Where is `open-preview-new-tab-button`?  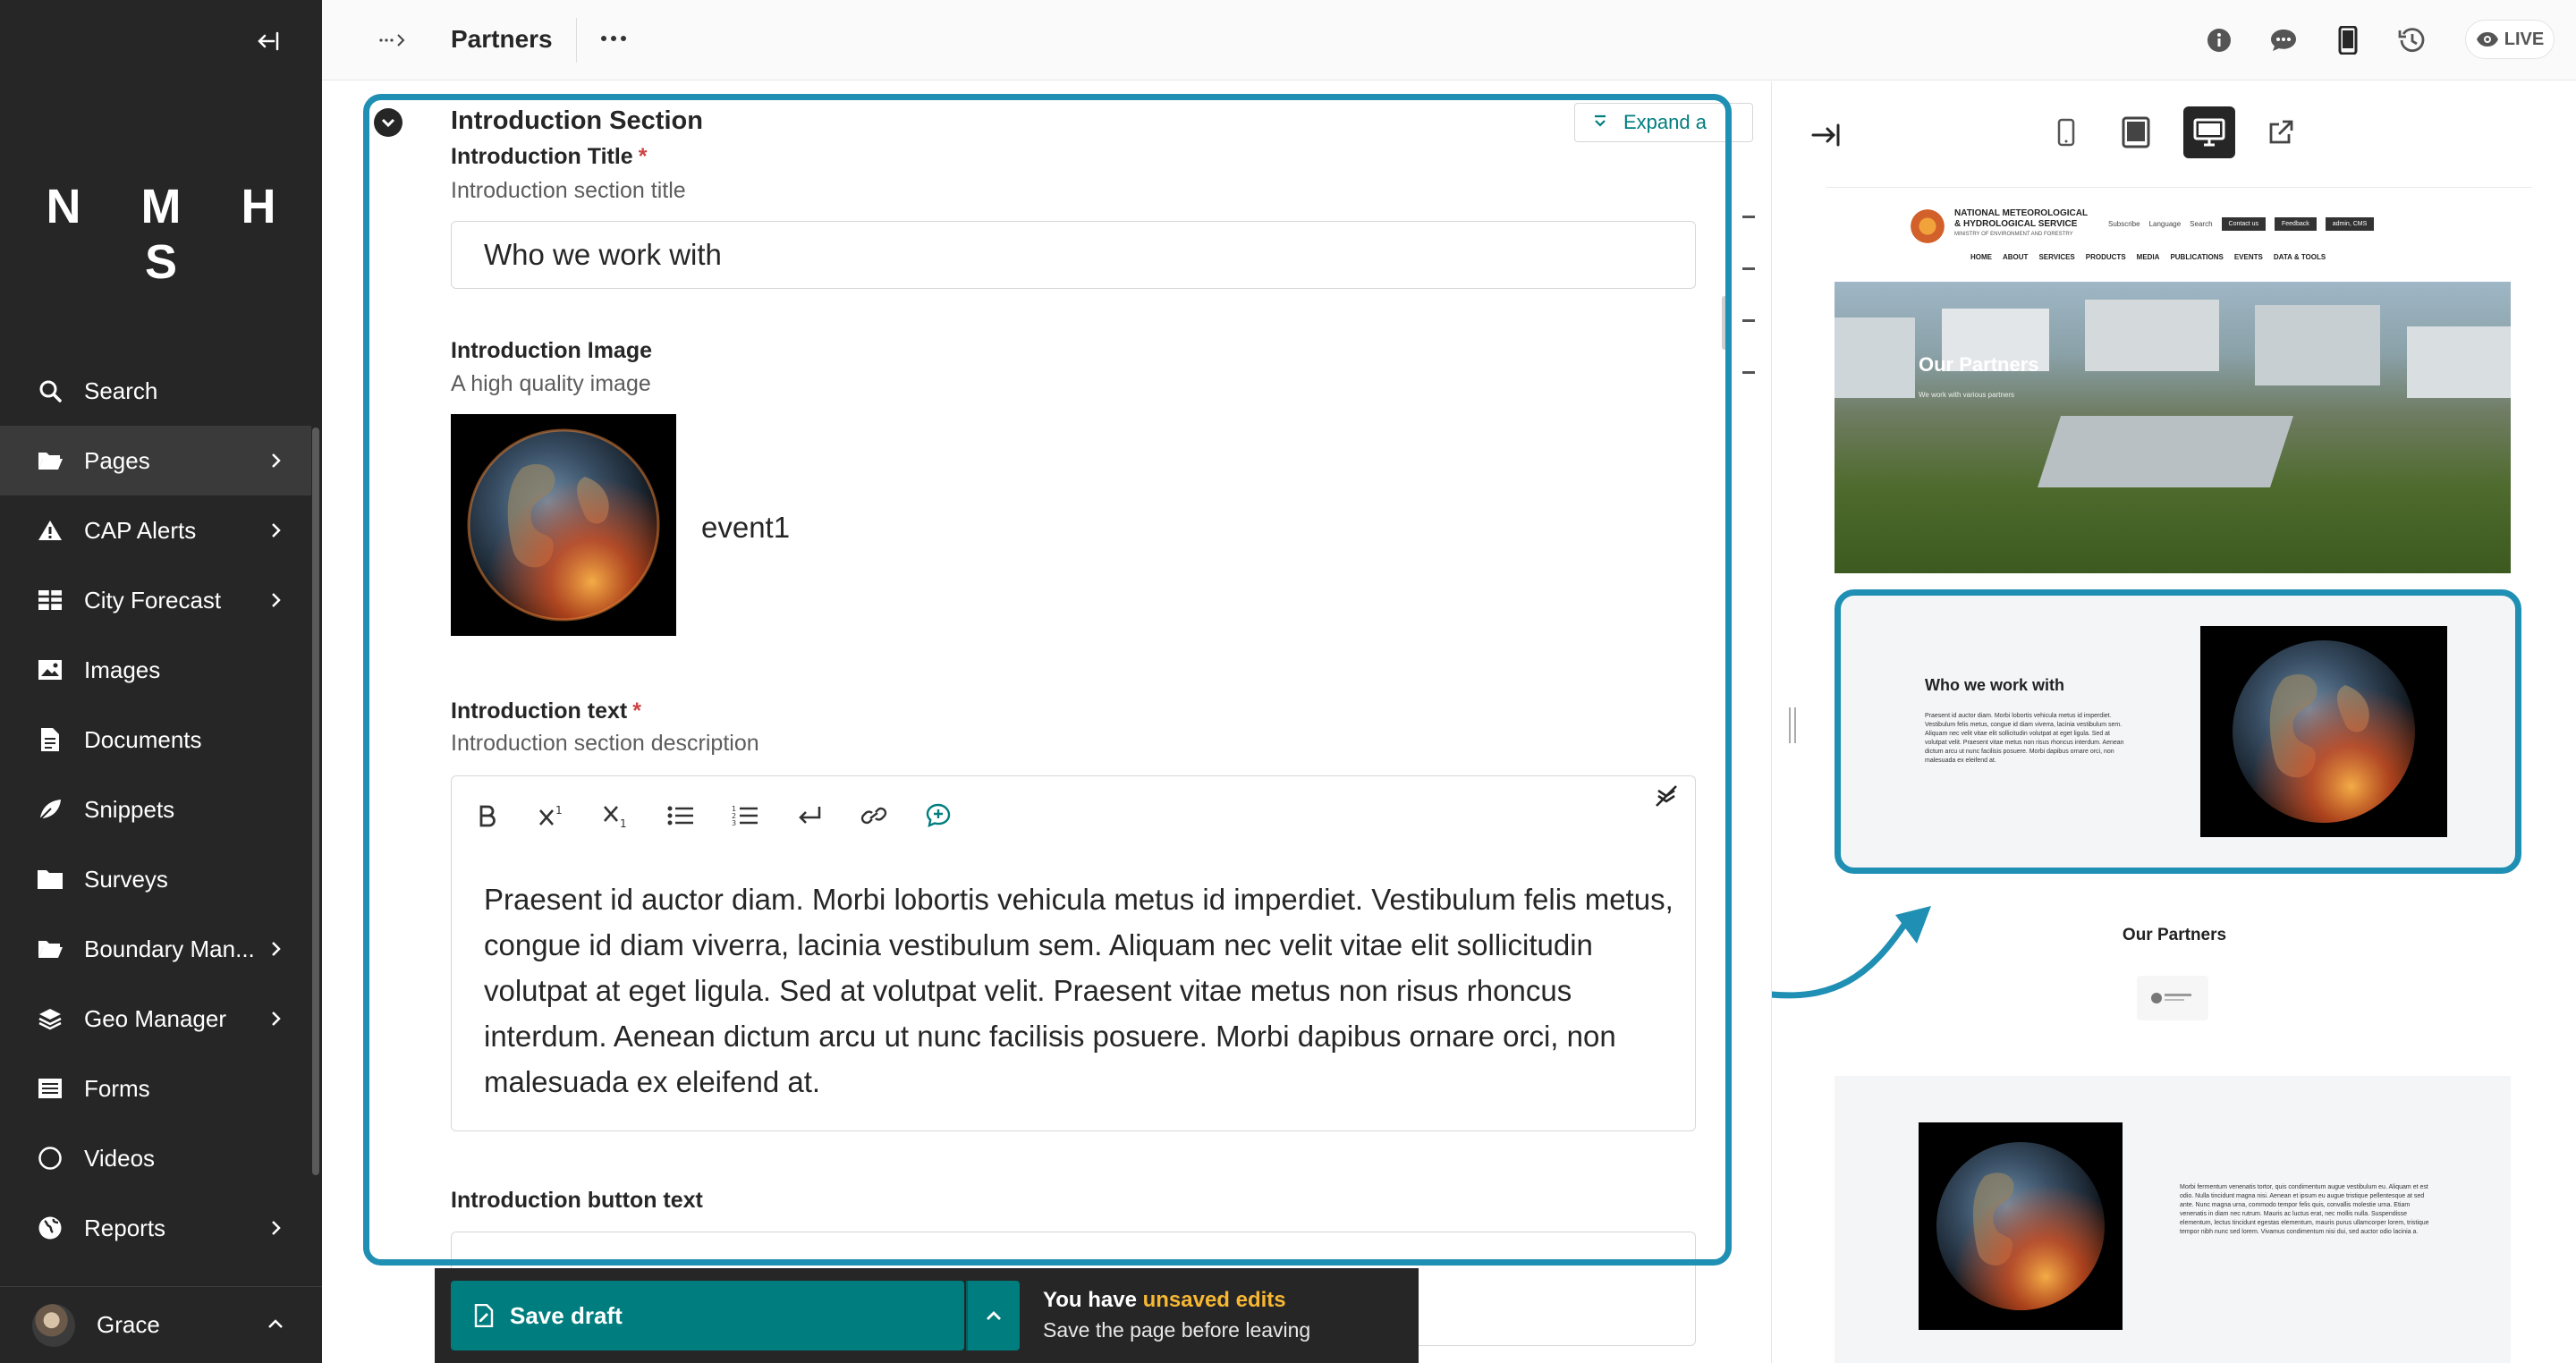 open-preview-new-tab-button is located at coordinates (2281, 132).